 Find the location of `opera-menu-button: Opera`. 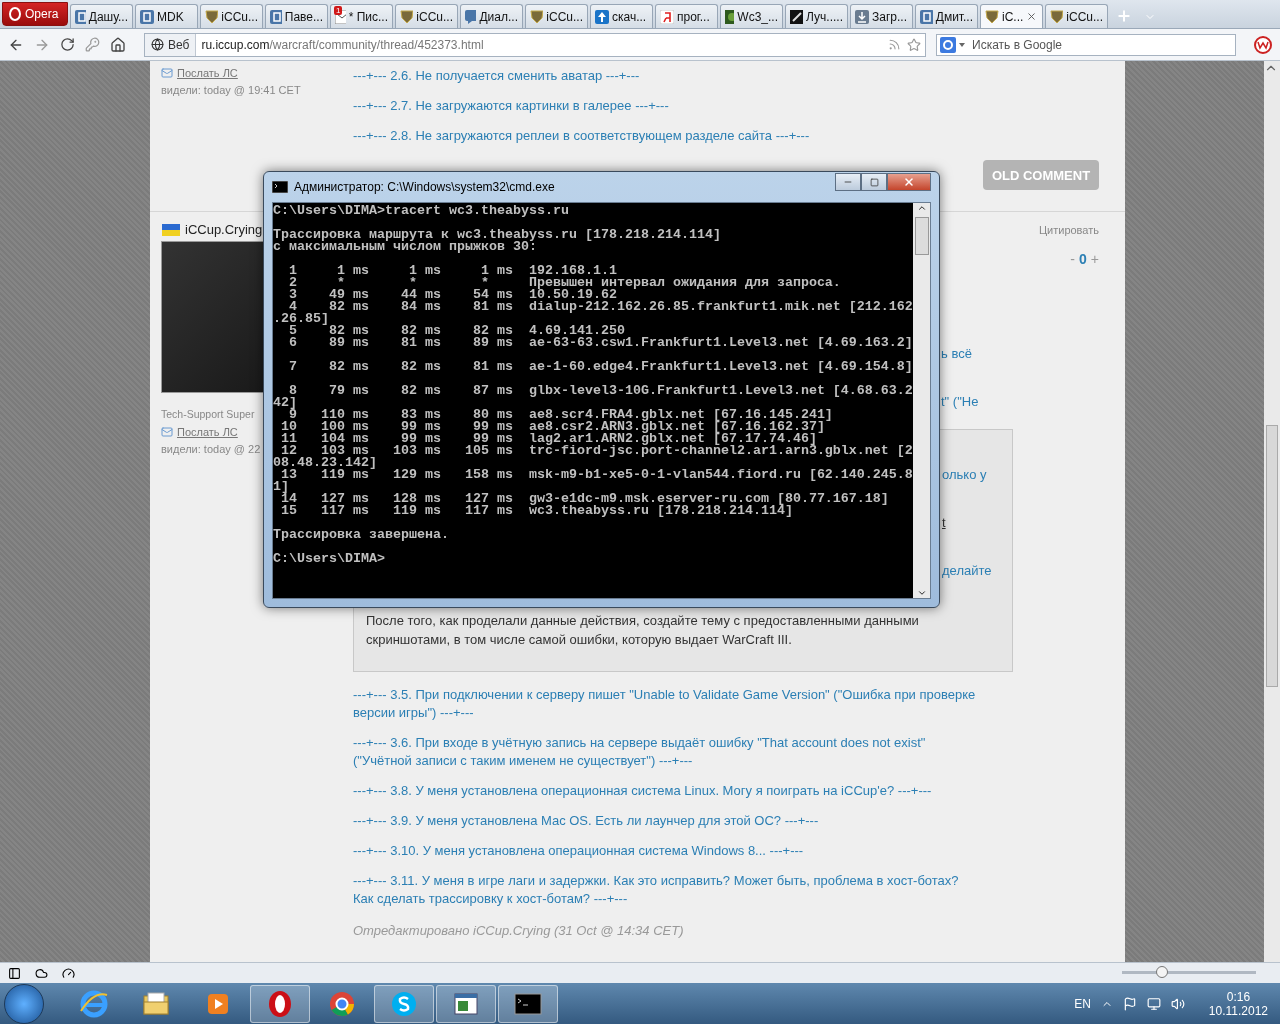

opera-menu-button: Opera is located at coordinates (35, 14).